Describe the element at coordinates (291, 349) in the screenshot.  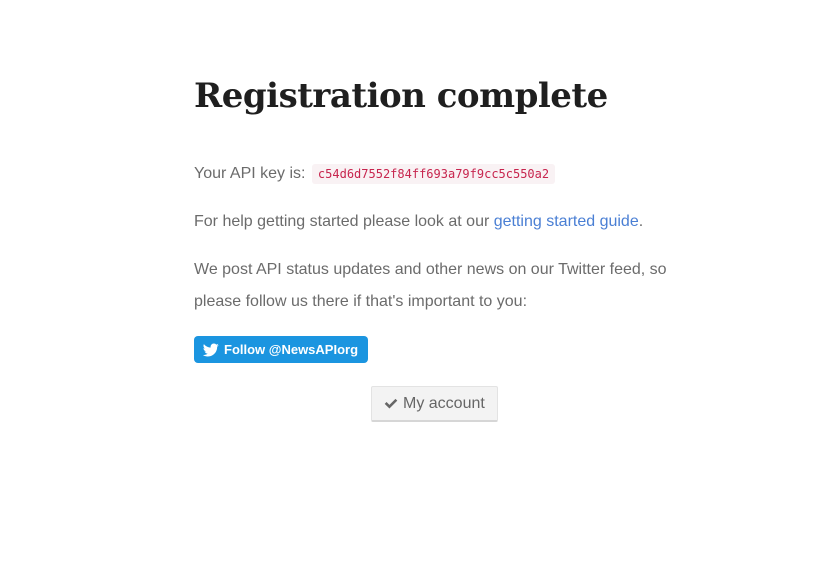
I see `twitter-follow-label: Follow @NewsAPIorg` at that location.